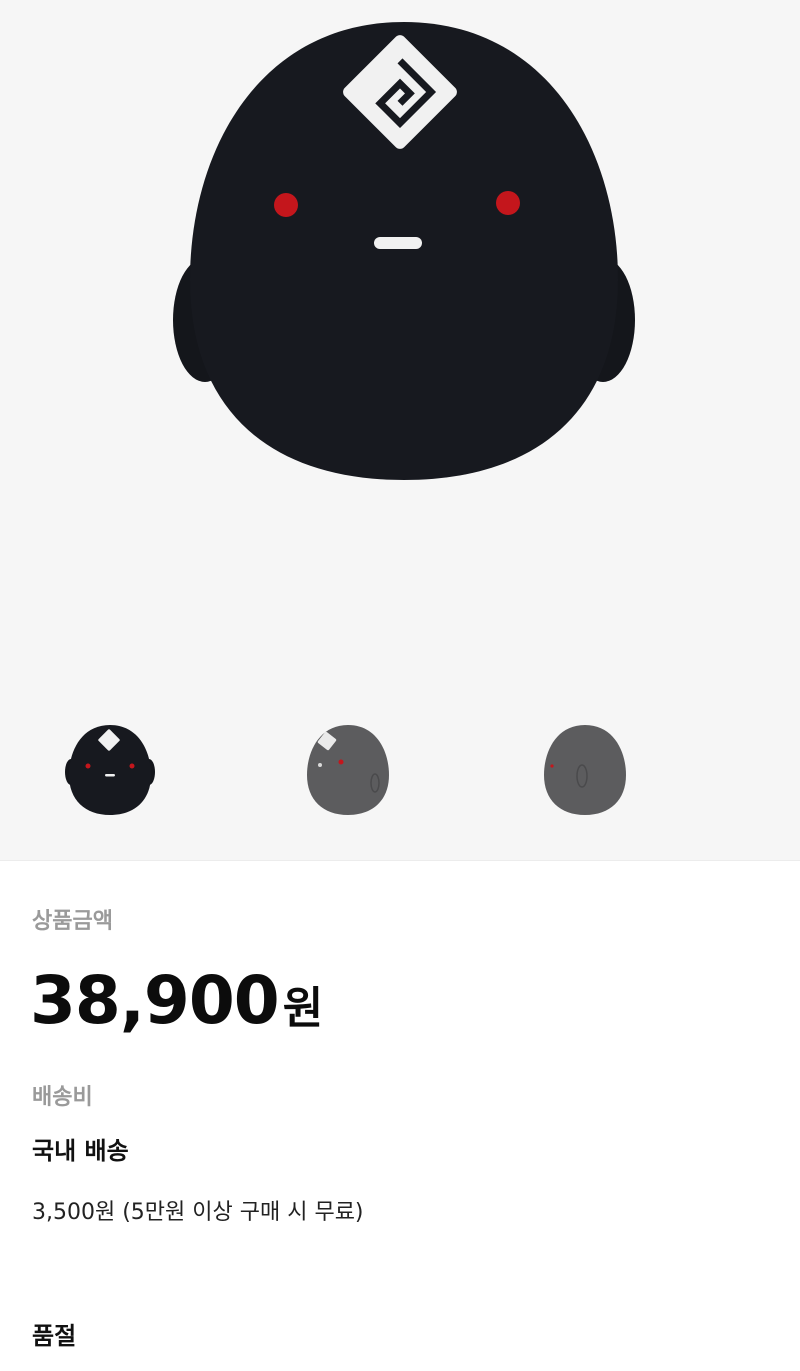  Describe the element at coordinates (80, 1151) in the screenshot. I see `shipping-type: 국내 배송` at that location.